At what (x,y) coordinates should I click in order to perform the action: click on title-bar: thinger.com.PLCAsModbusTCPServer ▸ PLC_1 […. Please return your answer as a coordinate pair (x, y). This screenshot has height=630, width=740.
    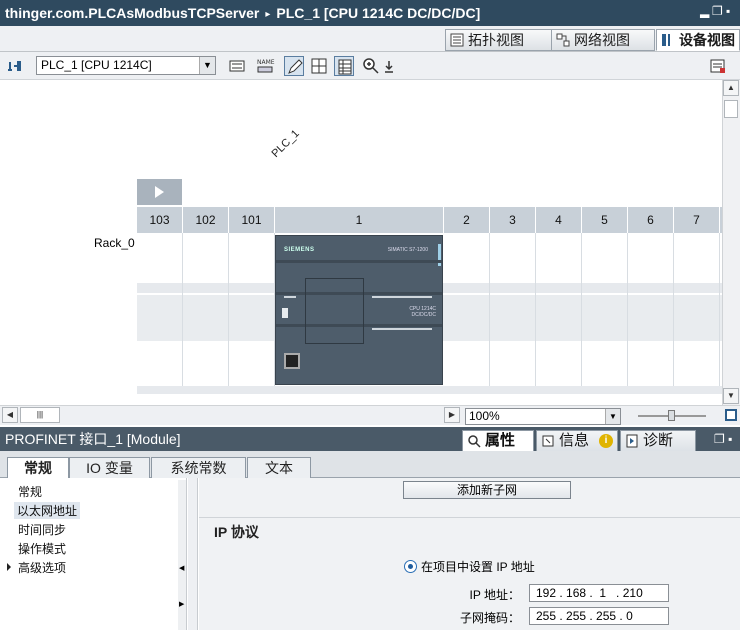
    Looking at the image, I should click on (370, 13).